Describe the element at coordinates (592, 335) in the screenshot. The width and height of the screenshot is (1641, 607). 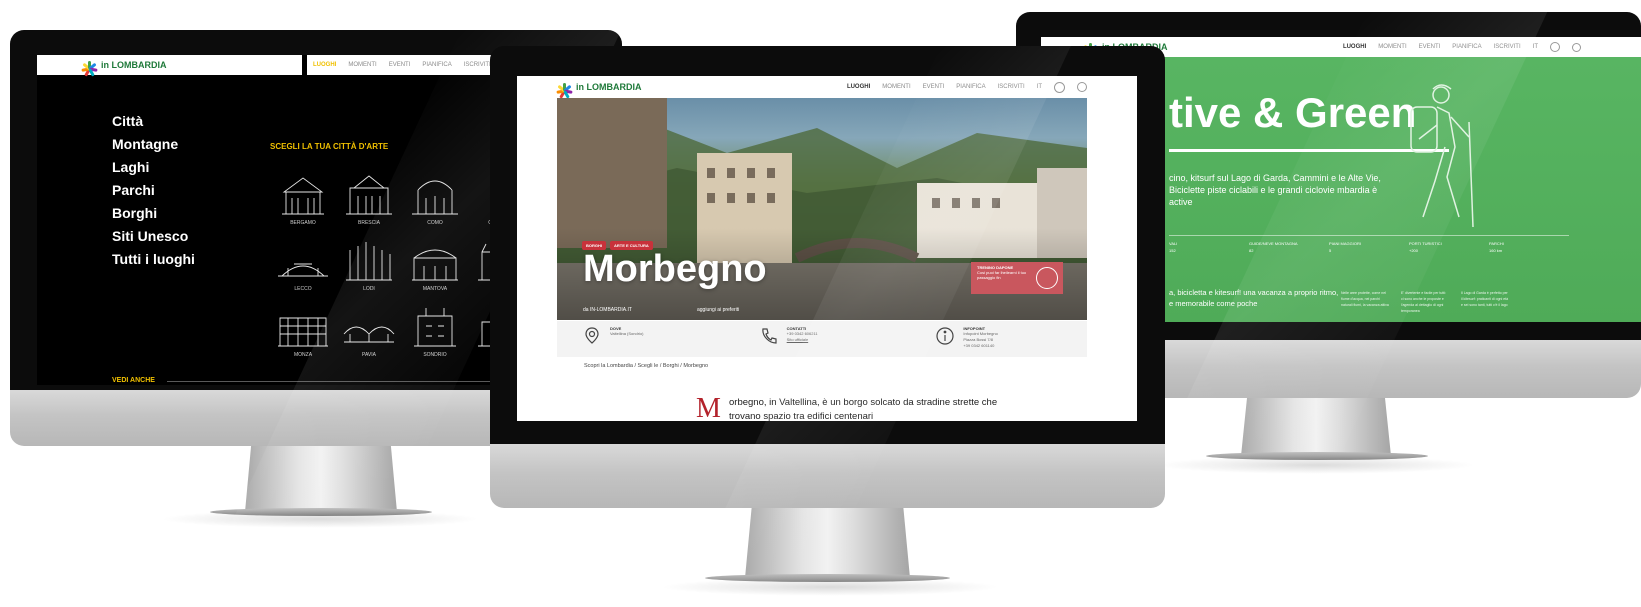
I see `map-pin-icon` at that location.